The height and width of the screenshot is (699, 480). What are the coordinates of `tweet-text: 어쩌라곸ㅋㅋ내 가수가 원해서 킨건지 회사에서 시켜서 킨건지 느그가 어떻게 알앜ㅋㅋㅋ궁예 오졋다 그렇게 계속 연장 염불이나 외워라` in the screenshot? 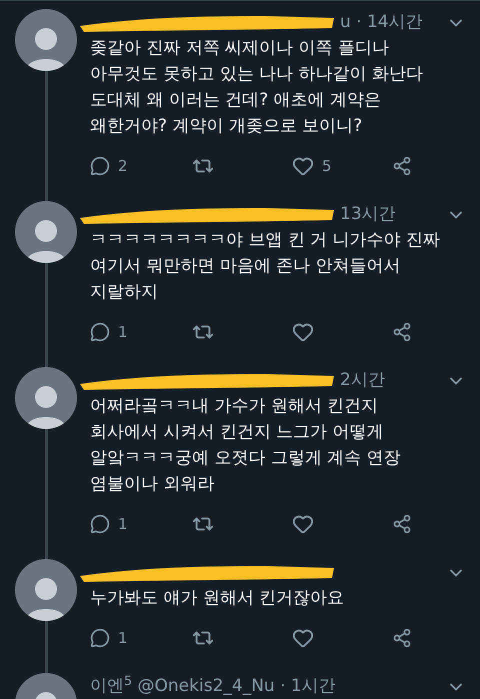 It's located at (246, 445).